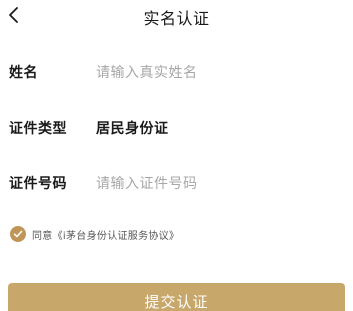 This screenshot has width=353, height=311. Describe the element at coordinates (42, 236) in the screenshot. I see `agreement-prefix: 同意` at that location.